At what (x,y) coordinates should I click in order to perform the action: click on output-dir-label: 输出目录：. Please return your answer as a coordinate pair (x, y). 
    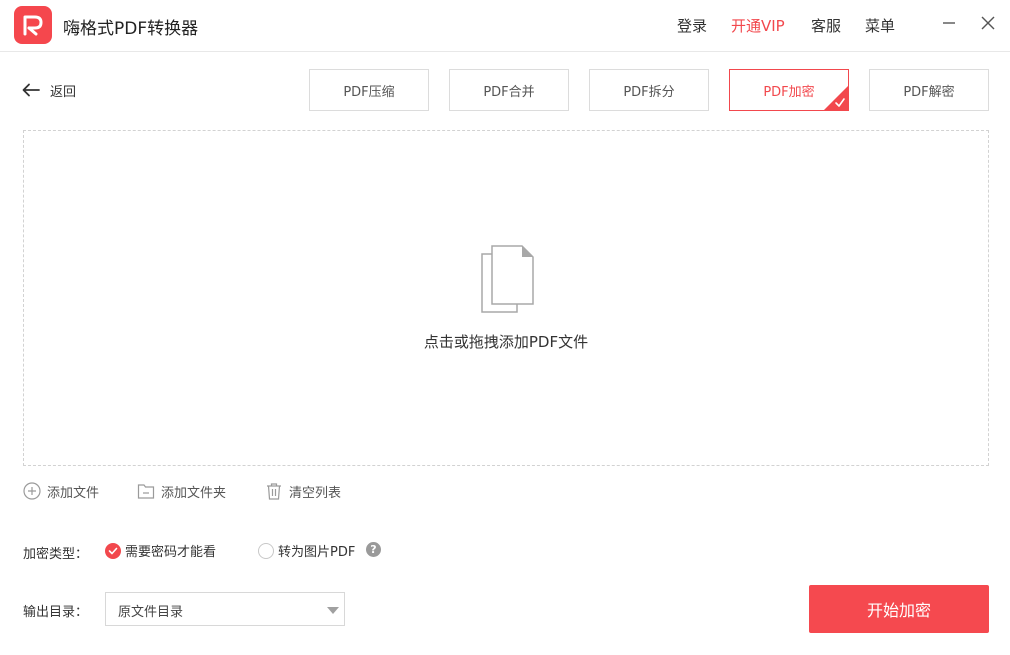
    Looking at the image, I should click on (56, 612).